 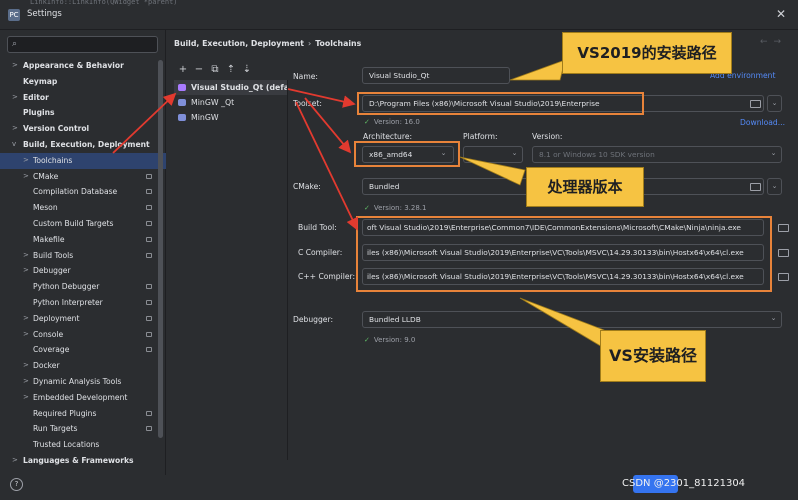 What do you see at coordinates (537, 70) in the screenshot?
I see `callout1-pointer` at bounding box center [537, 70].